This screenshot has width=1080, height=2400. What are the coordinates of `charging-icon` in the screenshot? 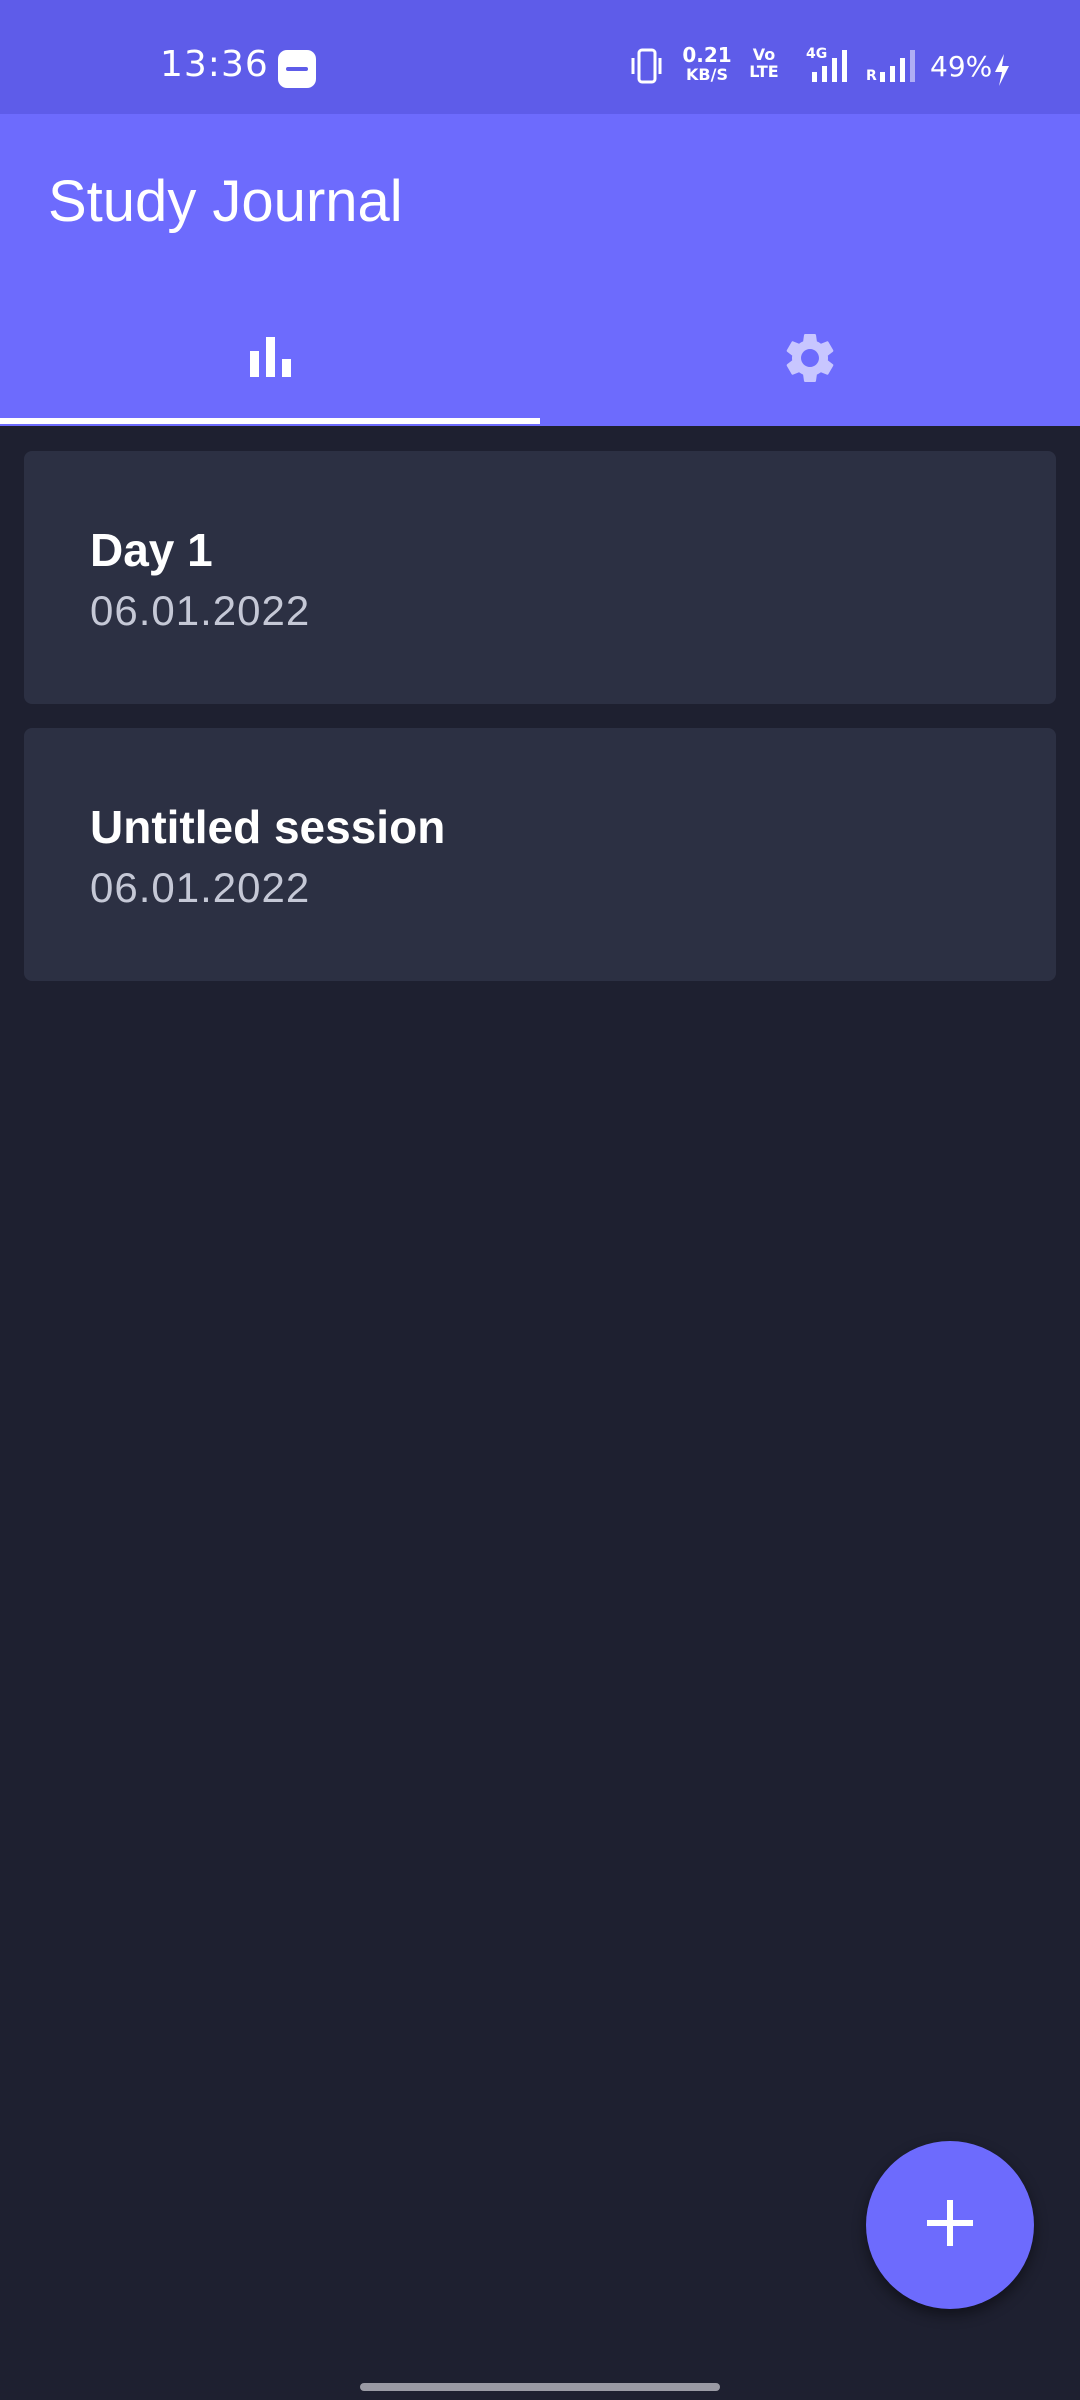 It's located at (1002, 72).